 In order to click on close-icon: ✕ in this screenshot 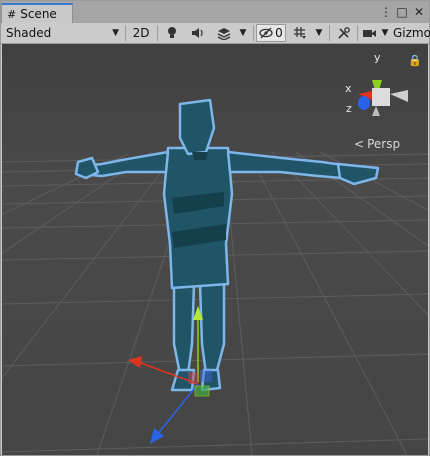, I will do `click(419, 12)`.